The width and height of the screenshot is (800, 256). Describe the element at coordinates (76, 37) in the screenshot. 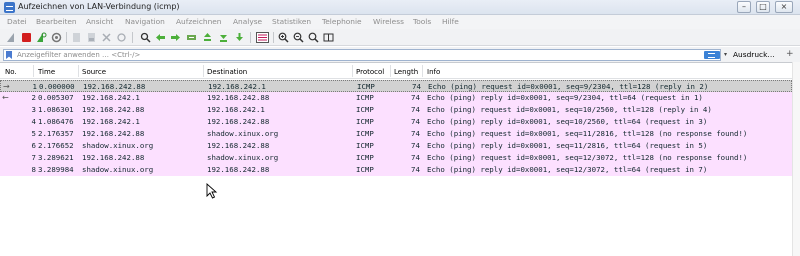

I see `open-file-icon` at that location.